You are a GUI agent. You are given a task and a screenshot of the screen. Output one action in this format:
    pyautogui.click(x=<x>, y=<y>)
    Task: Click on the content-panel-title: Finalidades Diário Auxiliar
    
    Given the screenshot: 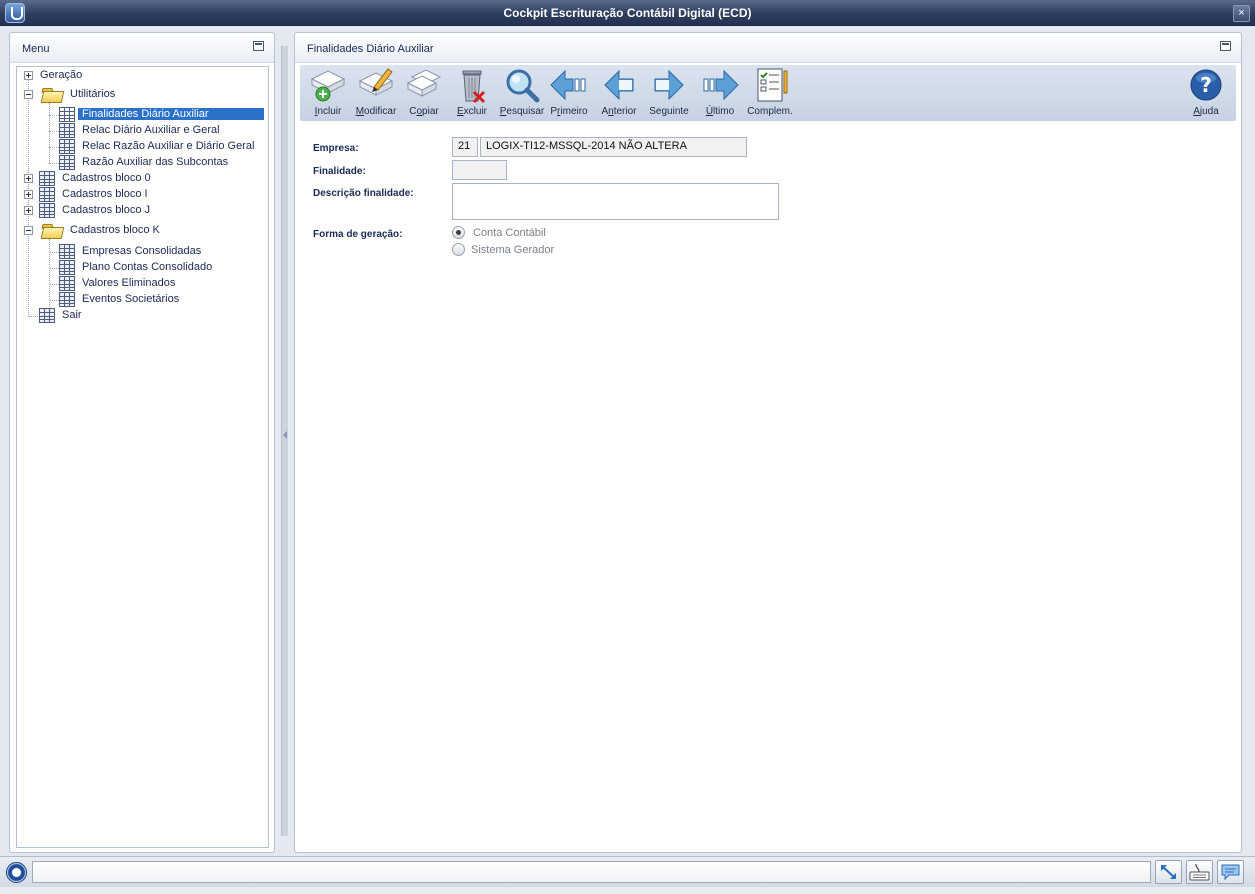 What is the action you would take?
    pyautogui.click(x=370, y=49)
    